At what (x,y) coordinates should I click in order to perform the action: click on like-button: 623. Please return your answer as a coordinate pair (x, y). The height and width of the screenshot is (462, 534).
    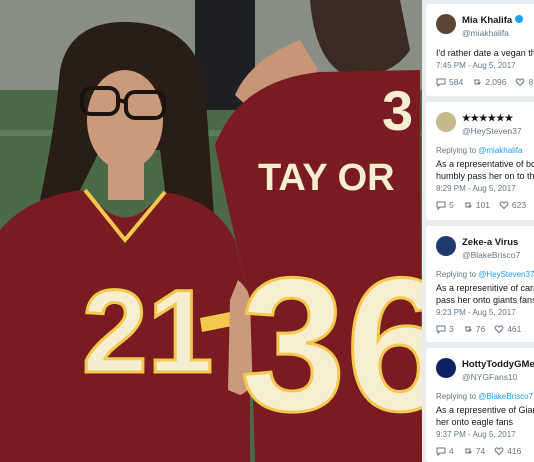
    Looking at the image, I should click on (512, 205).